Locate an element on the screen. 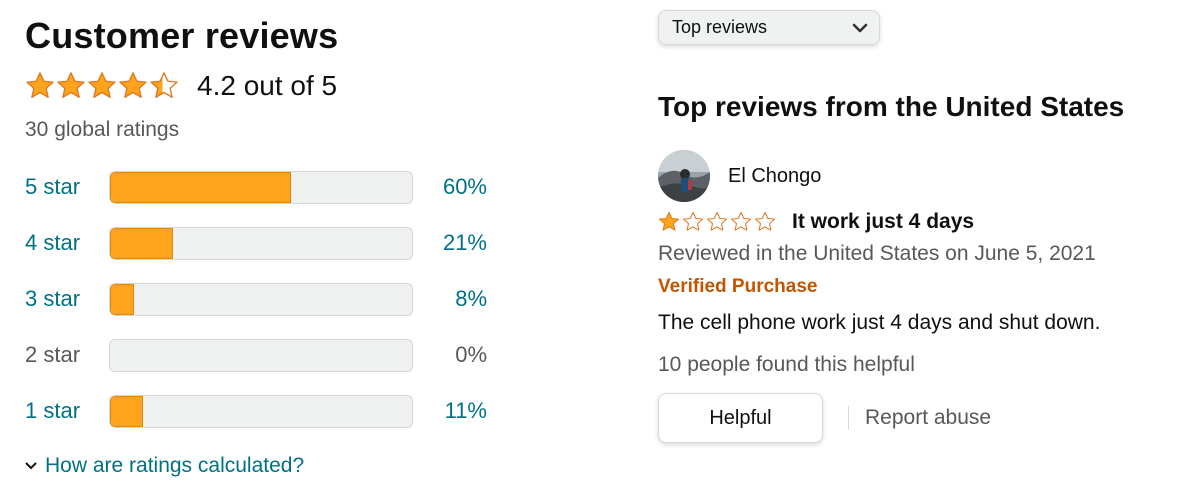  histogram-star-label: 3 star is located at coordinates (67, 299).